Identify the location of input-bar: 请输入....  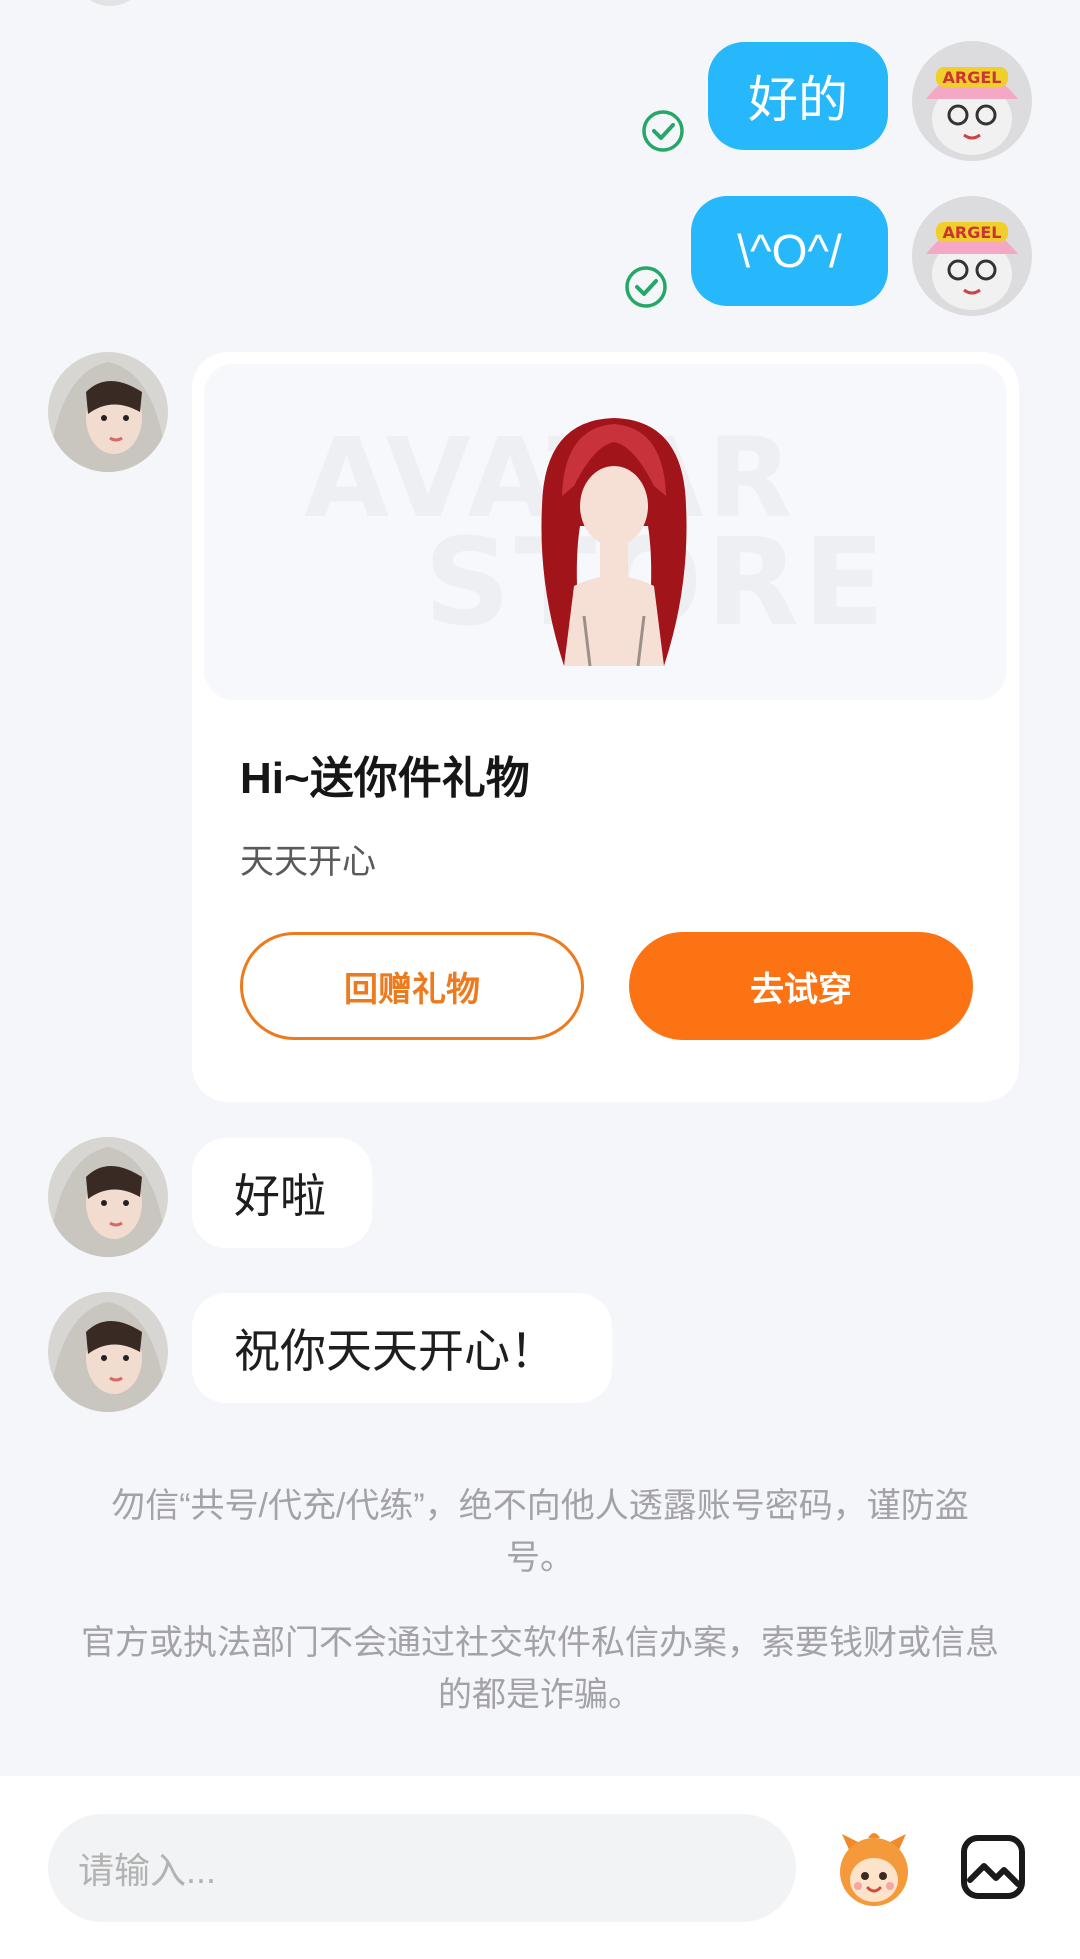
(540, 1867).